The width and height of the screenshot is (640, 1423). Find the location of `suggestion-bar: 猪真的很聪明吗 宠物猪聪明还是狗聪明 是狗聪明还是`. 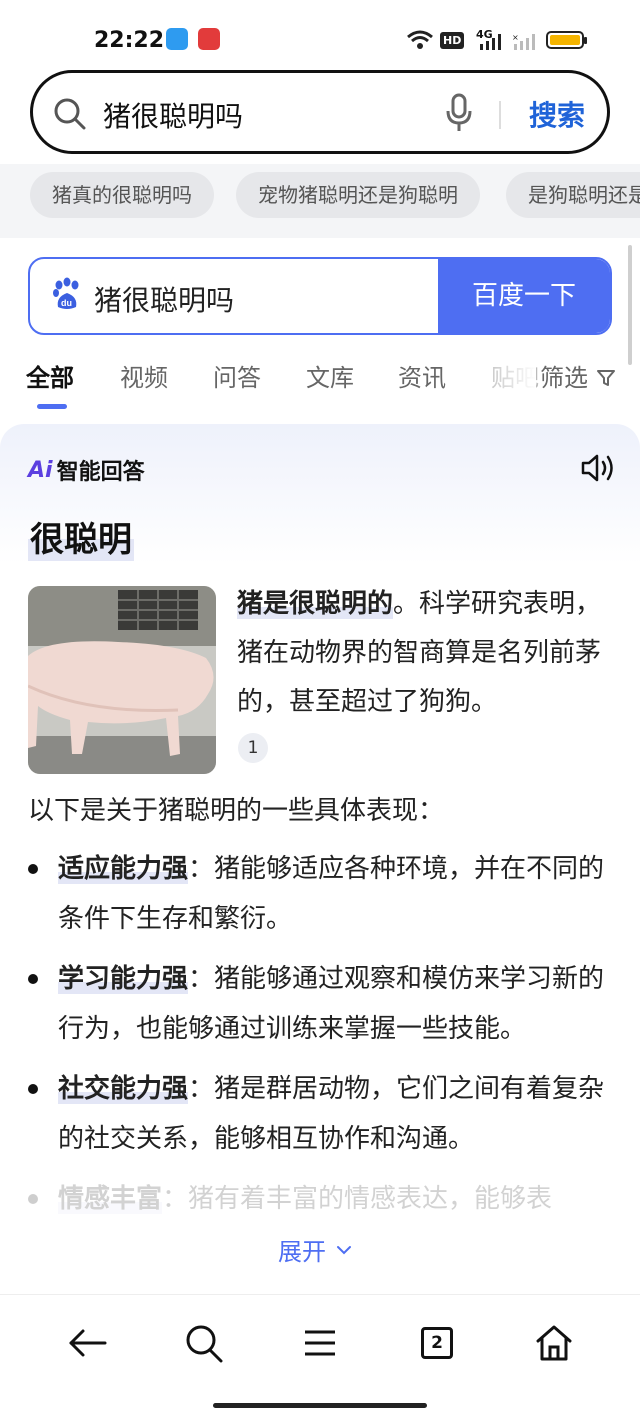

suggestion-bar: 猪真的很聪明吗 宠物猪聪明还是狗聪明 是狗聪明还是 is located at coordinates (320, 201).